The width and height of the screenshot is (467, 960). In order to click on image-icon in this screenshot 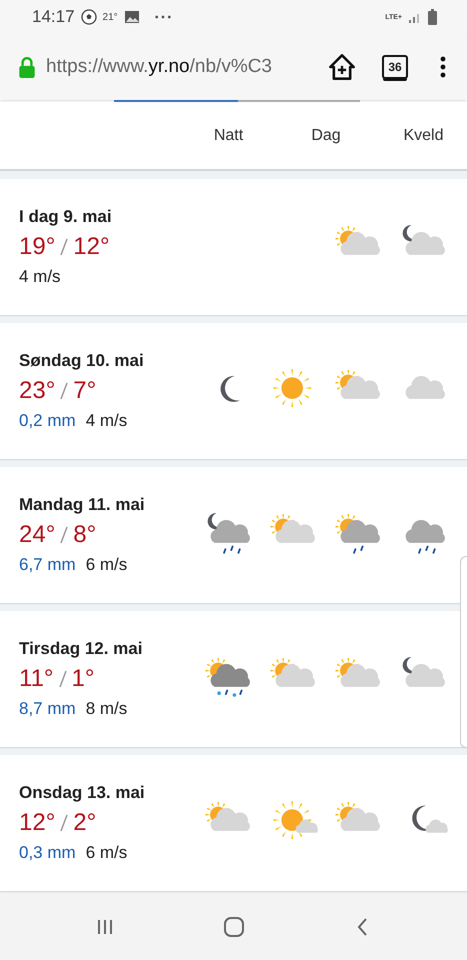, I will do `click(132, 17)`.